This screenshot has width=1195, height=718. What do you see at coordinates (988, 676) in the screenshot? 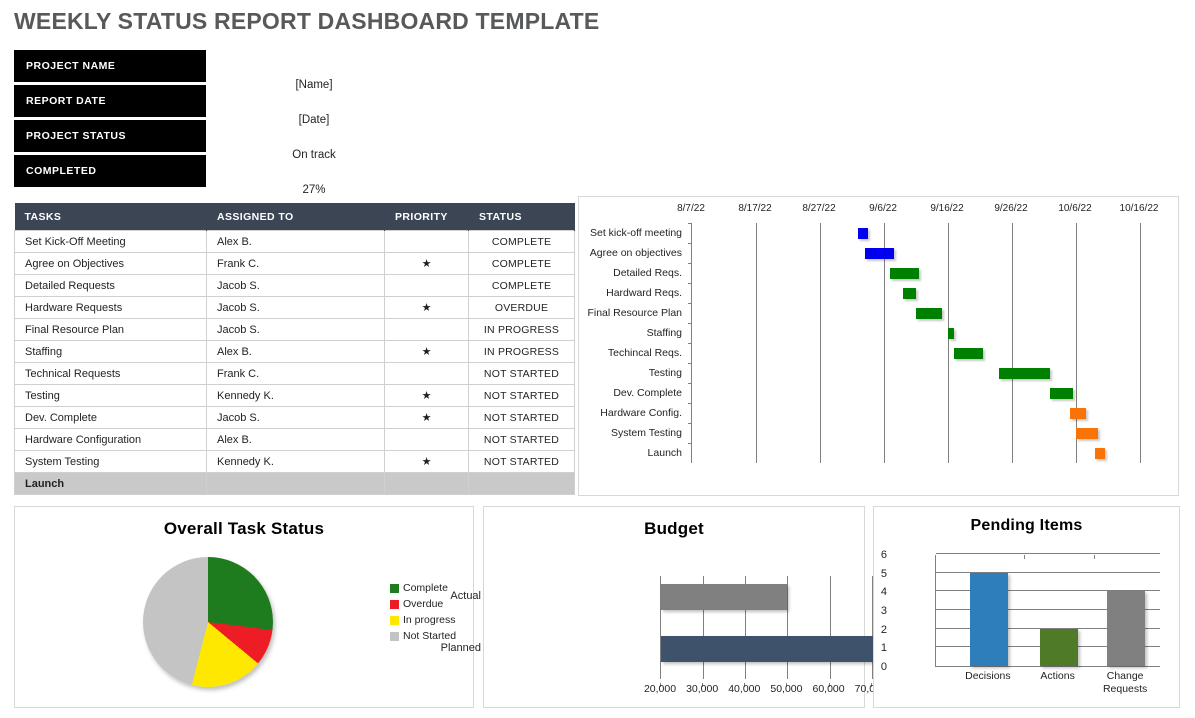
I see `pending-x-tick: Decisions` at bounding box center [988, 676].